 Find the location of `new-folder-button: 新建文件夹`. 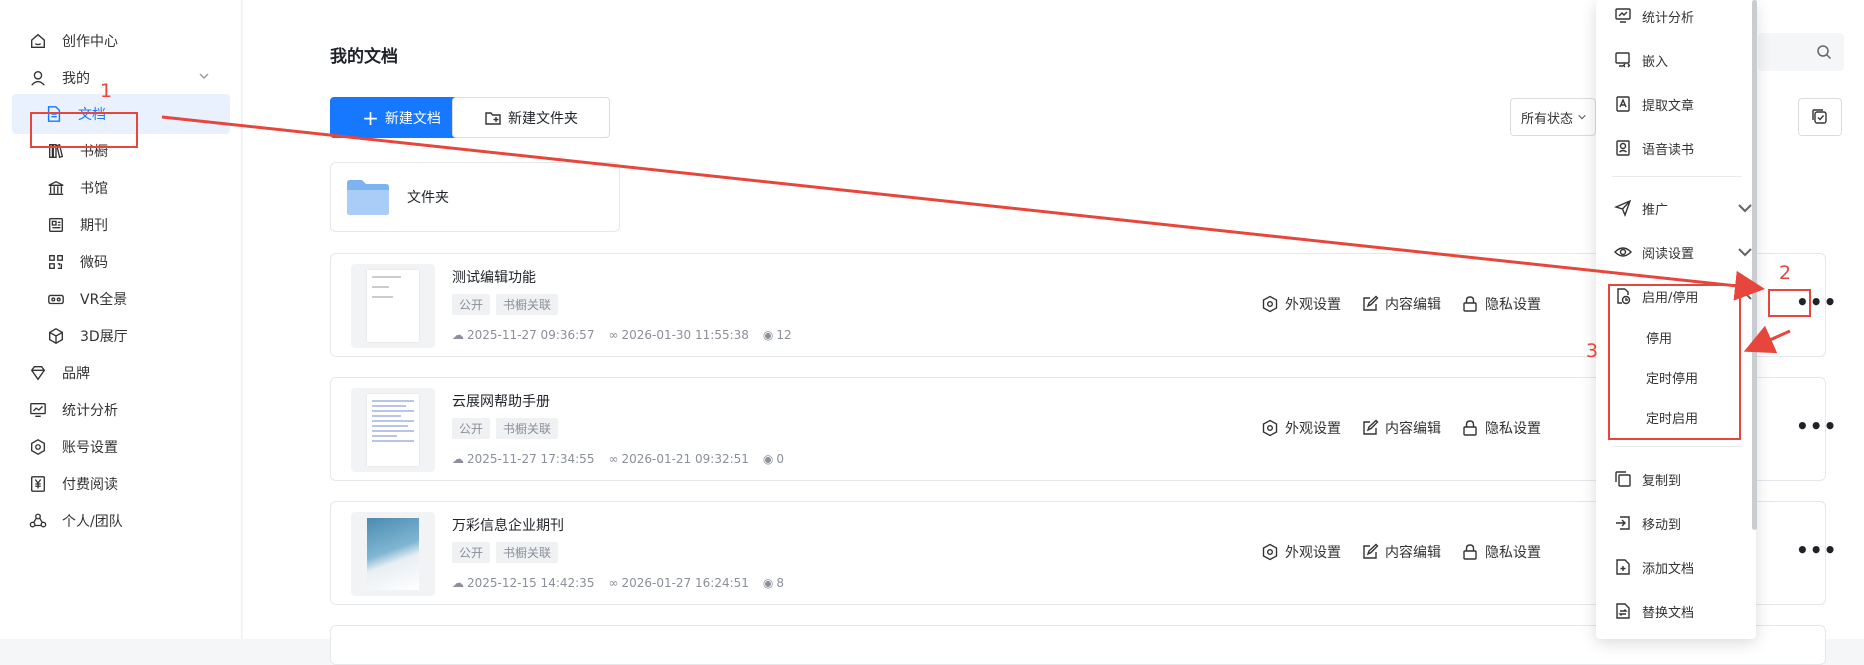

new-folder-button: 新建文件夹 is located at coordinates (531, 117).